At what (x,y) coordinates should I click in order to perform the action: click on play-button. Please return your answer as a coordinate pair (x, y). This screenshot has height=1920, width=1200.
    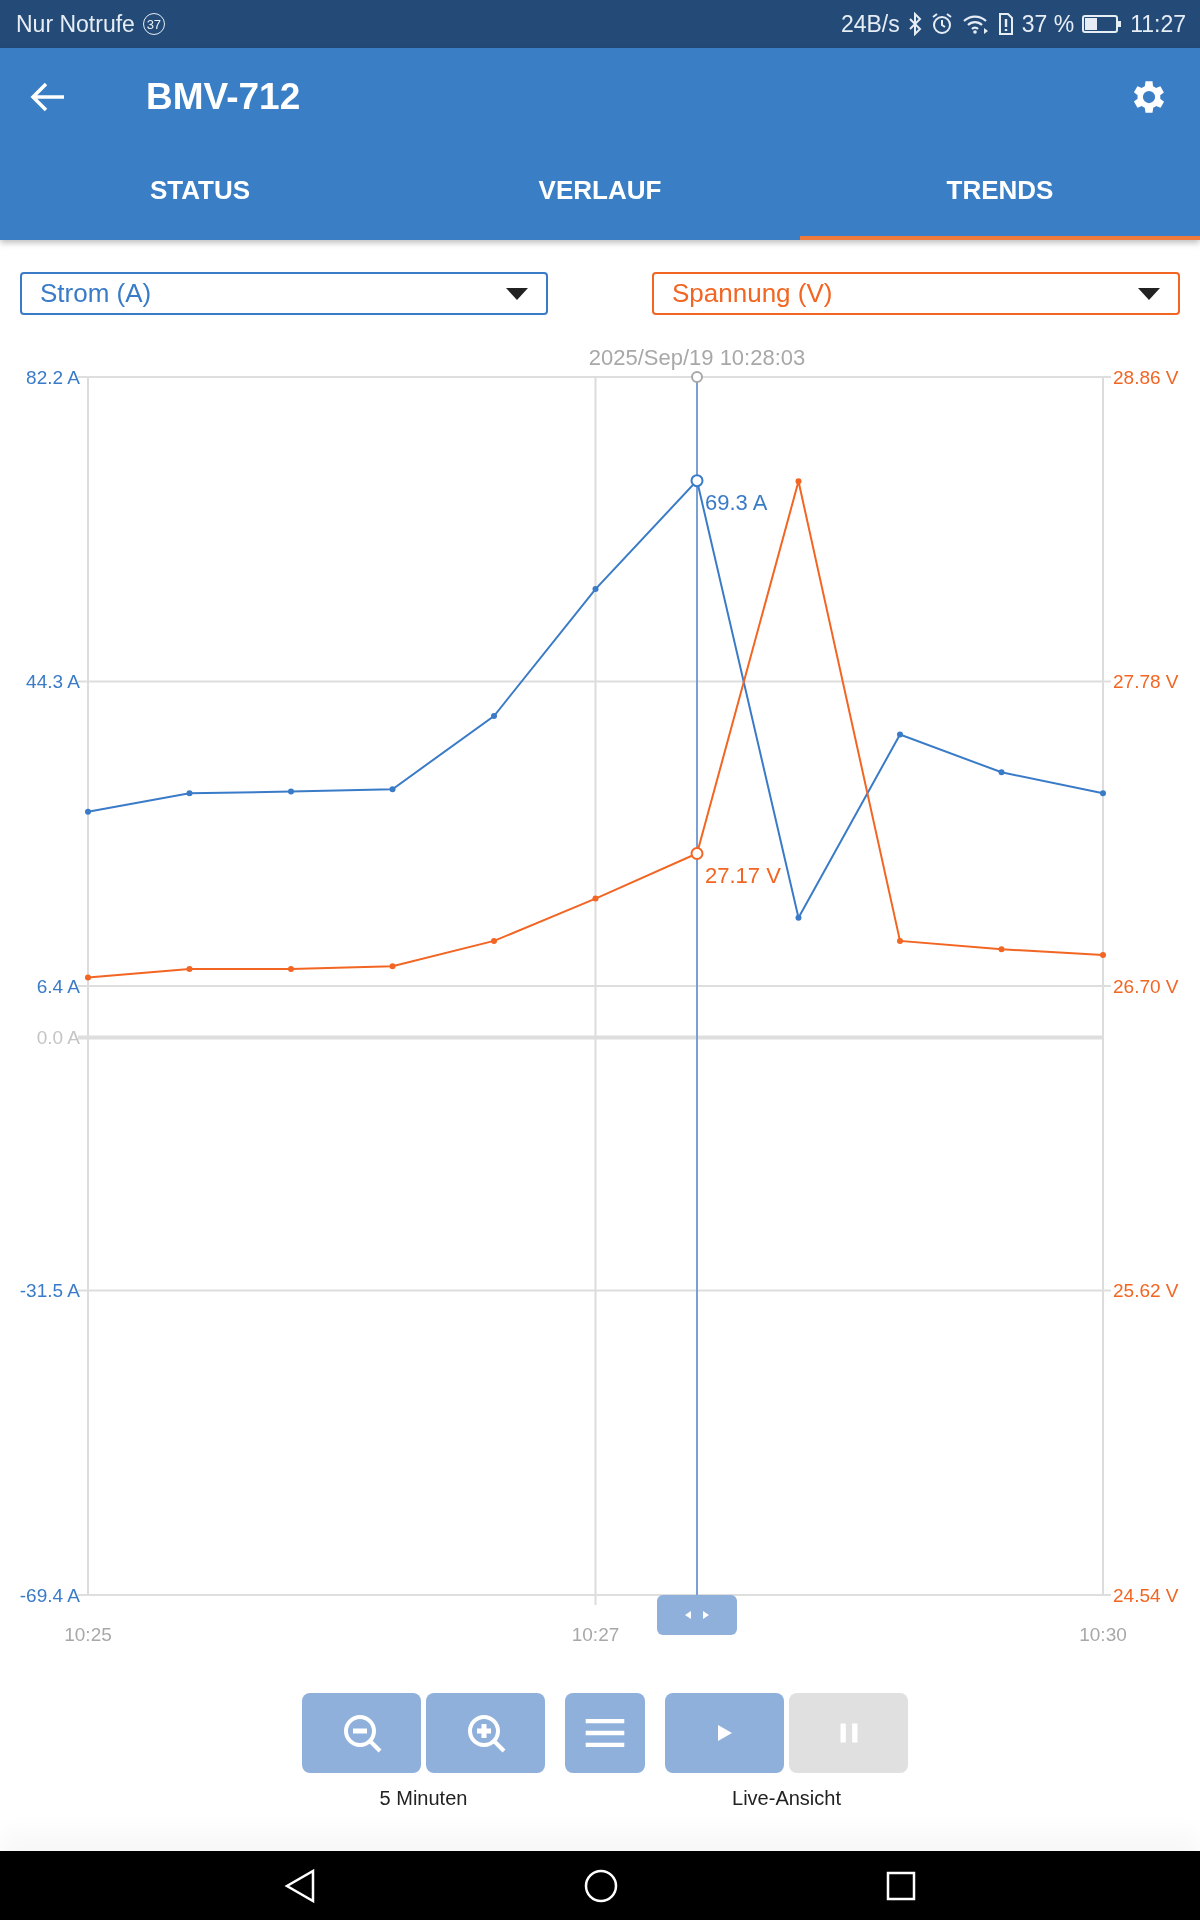
    Looking at the image, I should click on (724, 1733).